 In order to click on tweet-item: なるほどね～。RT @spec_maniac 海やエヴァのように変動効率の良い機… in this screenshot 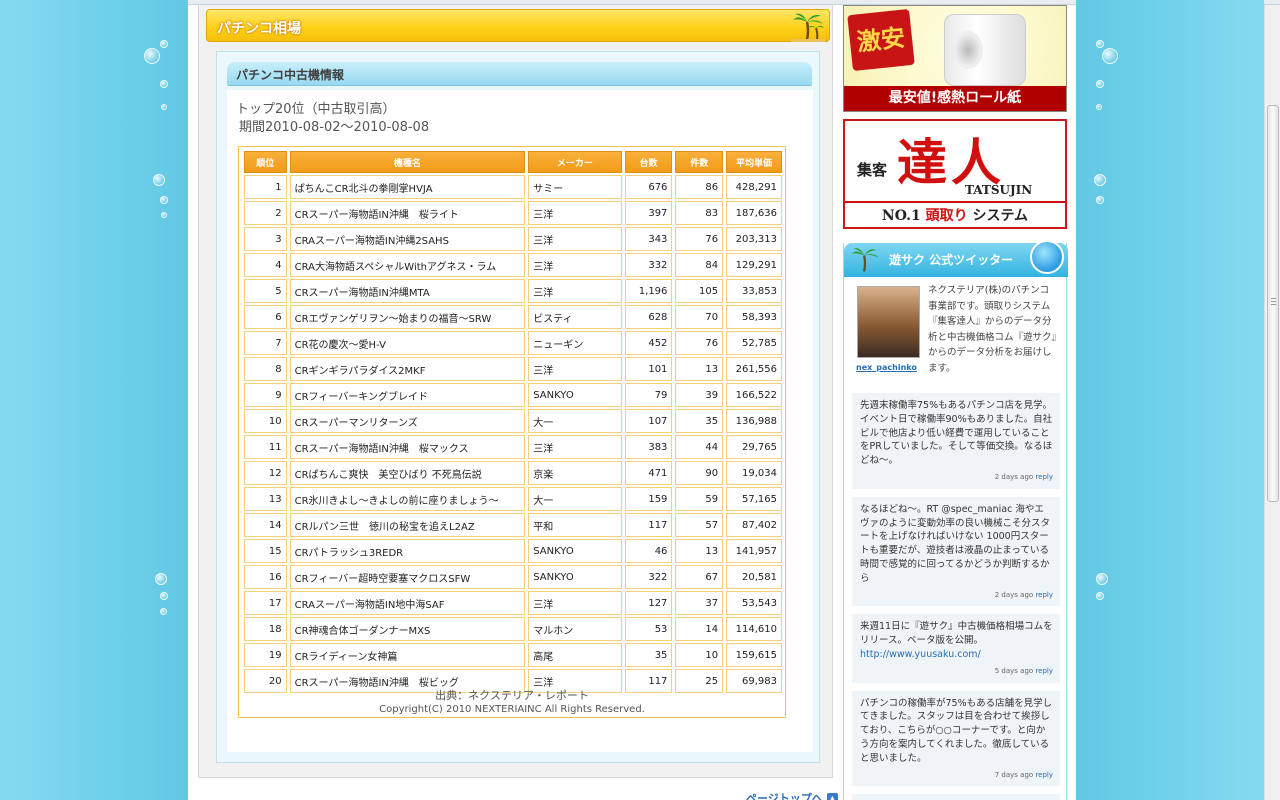, I will do `click(956, 551)`.